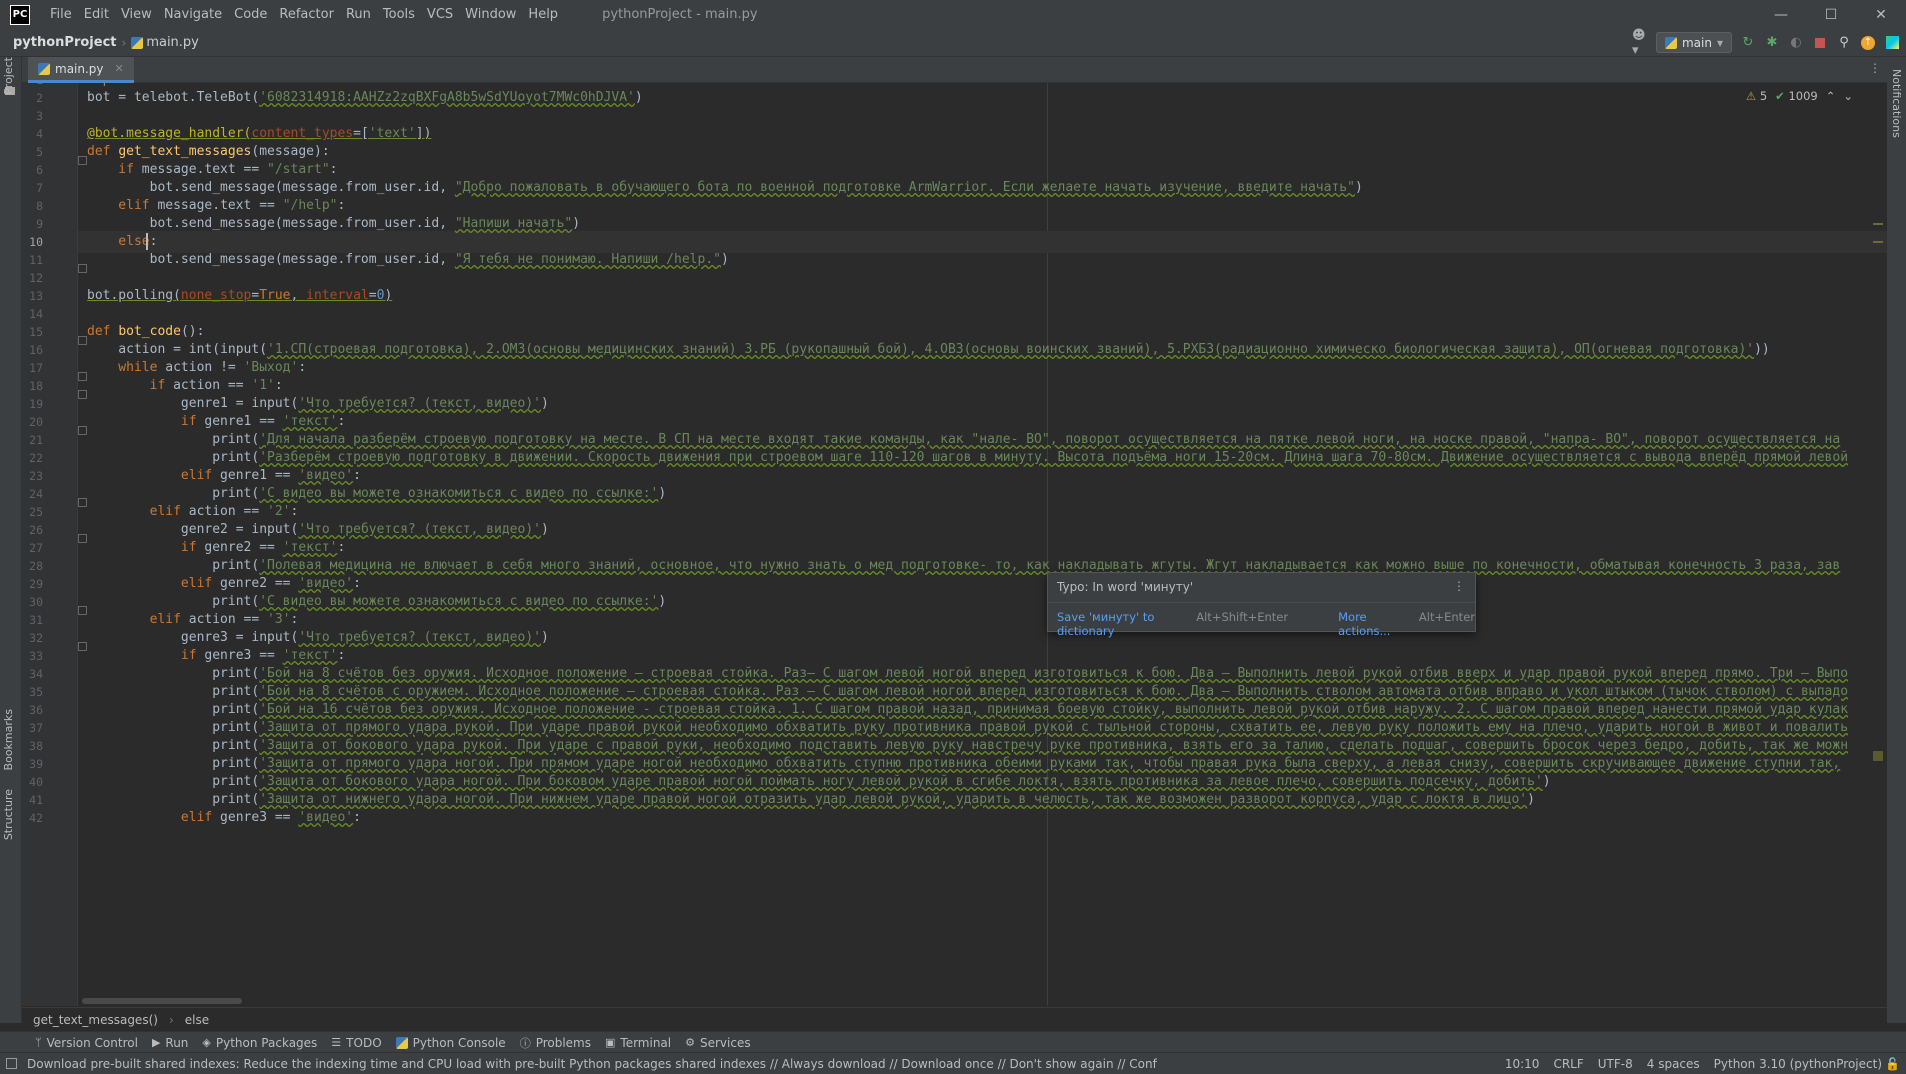 The height and width of the screenshot is (1074, 1906). What do you see at coordinates (638, 1043) in the screenshot?
I see `terminal-tool: ▣ Terminal` at bounding box center [638, 1043].